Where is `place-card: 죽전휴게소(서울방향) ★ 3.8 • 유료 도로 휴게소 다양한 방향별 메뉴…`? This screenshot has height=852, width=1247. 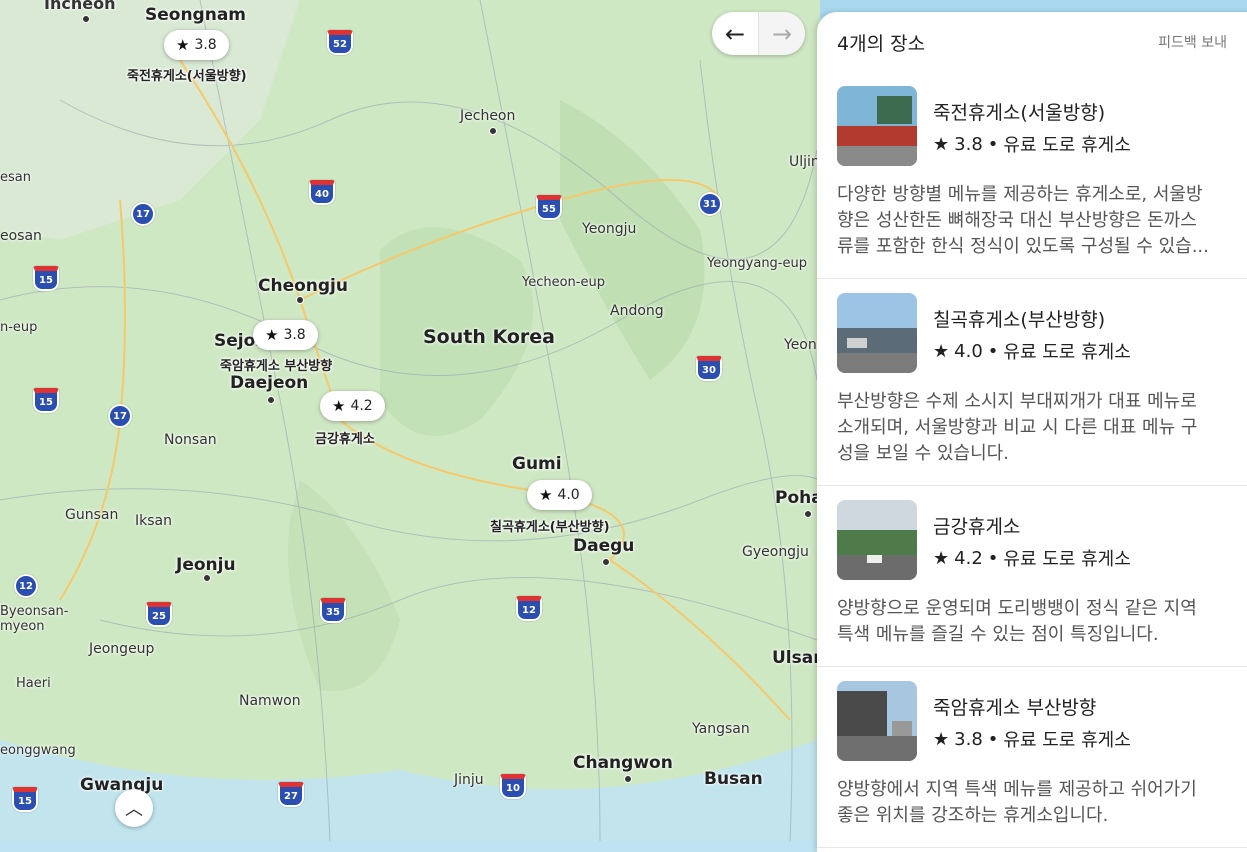
place-card: 죽전휴게소(서울방향) ★ 3.8 • 유료 도로 휴게소 다양한 방향별 메뉴… is located at coordinates (1032, 175).